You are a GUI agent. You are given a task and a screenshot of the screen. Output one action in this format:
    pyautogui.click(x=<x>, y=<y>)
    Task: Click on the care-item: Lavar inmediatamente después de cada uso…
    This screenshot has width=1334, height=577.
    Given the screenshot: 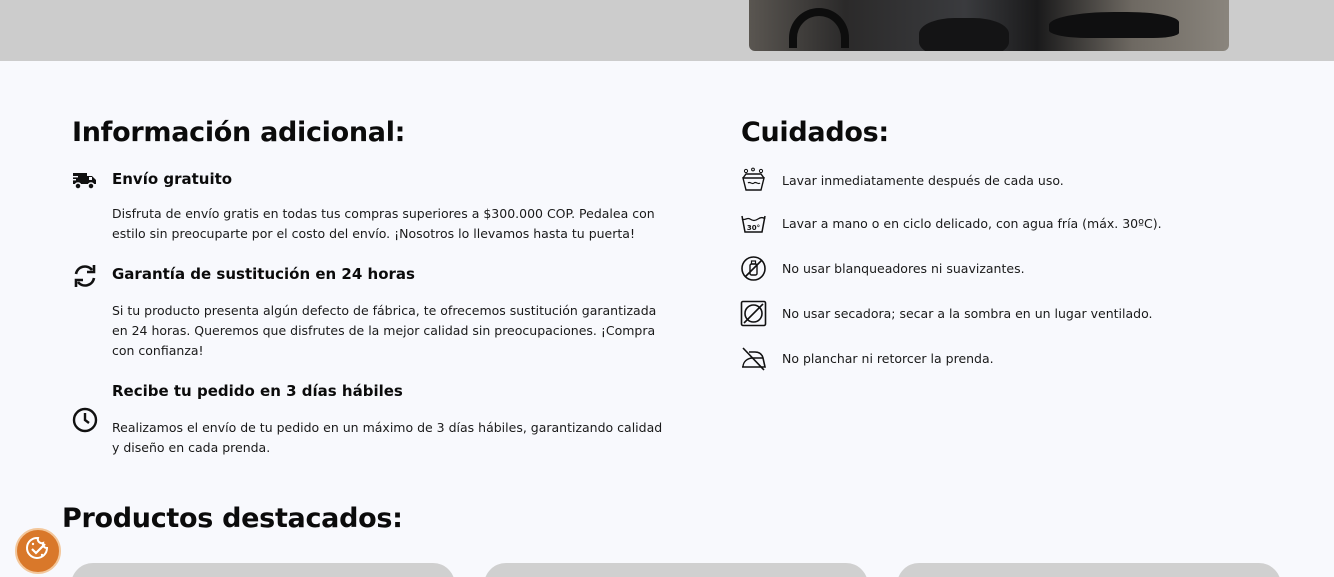 What is the action you would take?
    pyautogui.click(x=1020, y=182)
    